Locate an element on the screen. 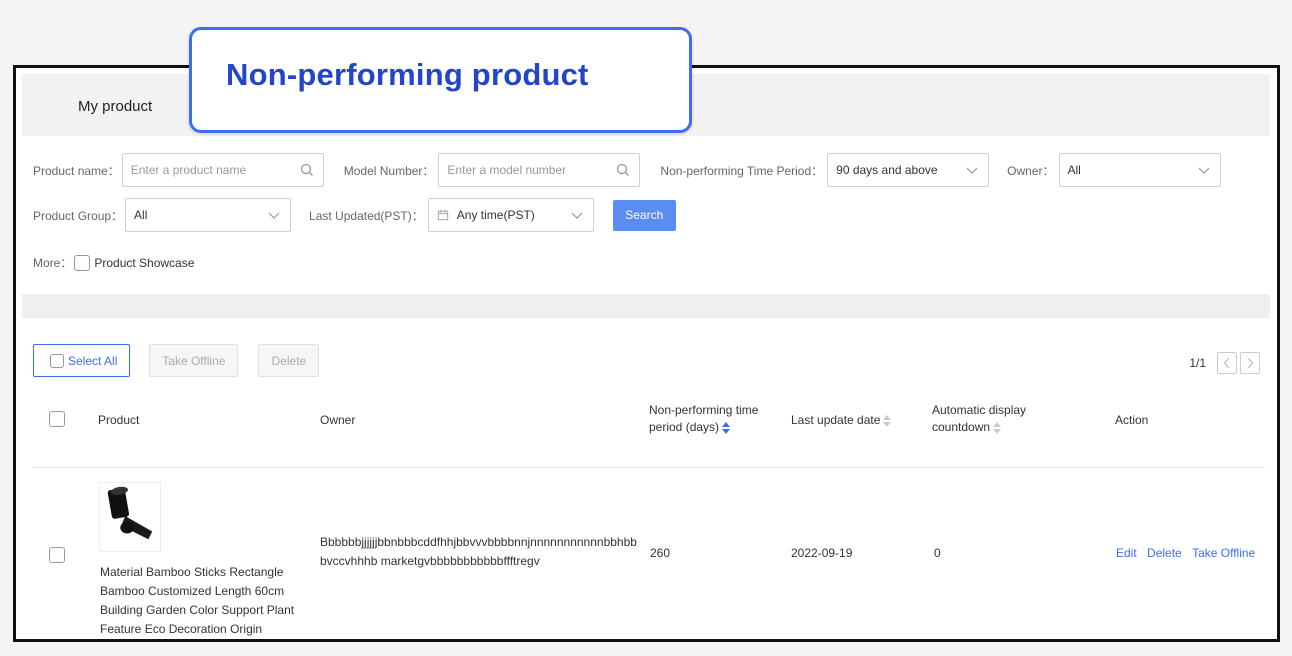 This screenshot has width=1292, height=656. period-cell: 260 is located at coordinates (660, 553).